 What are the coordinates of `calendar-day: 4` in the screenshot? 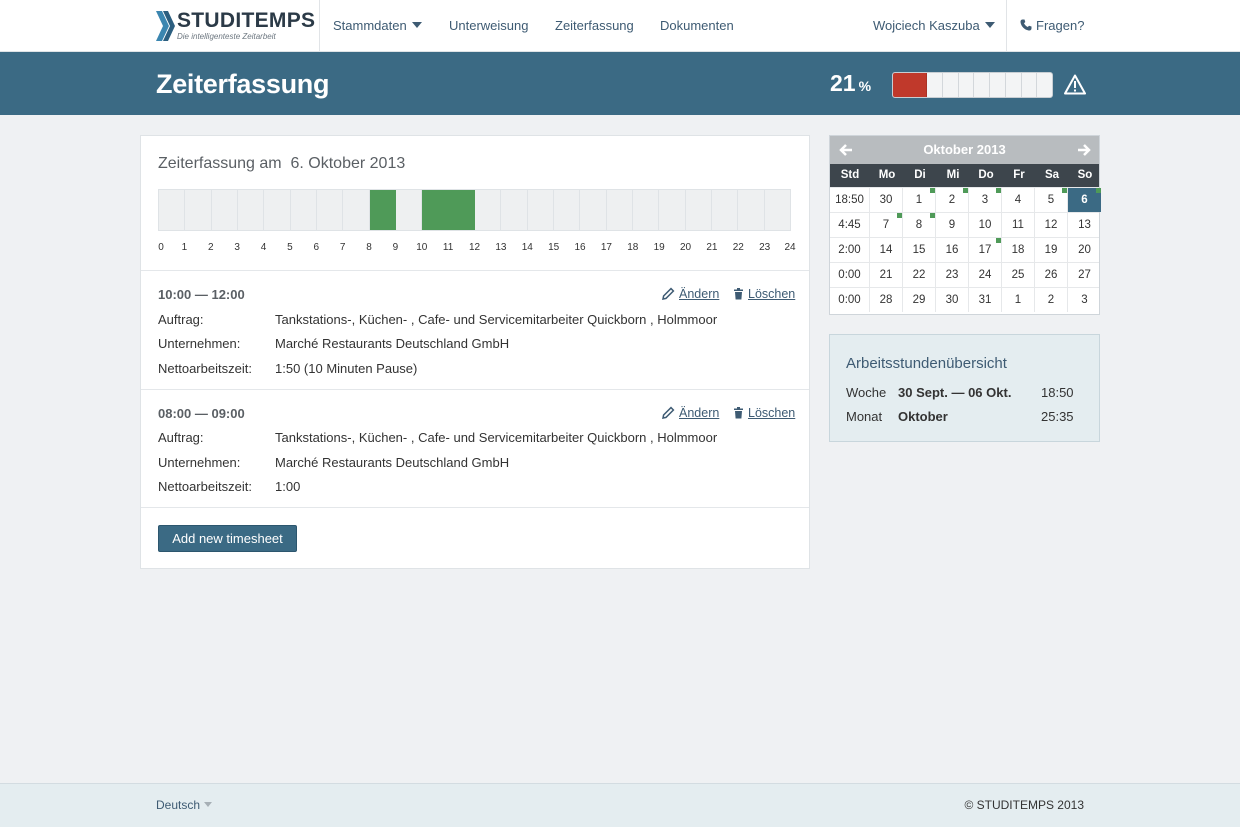 It's located at (1018, 200).